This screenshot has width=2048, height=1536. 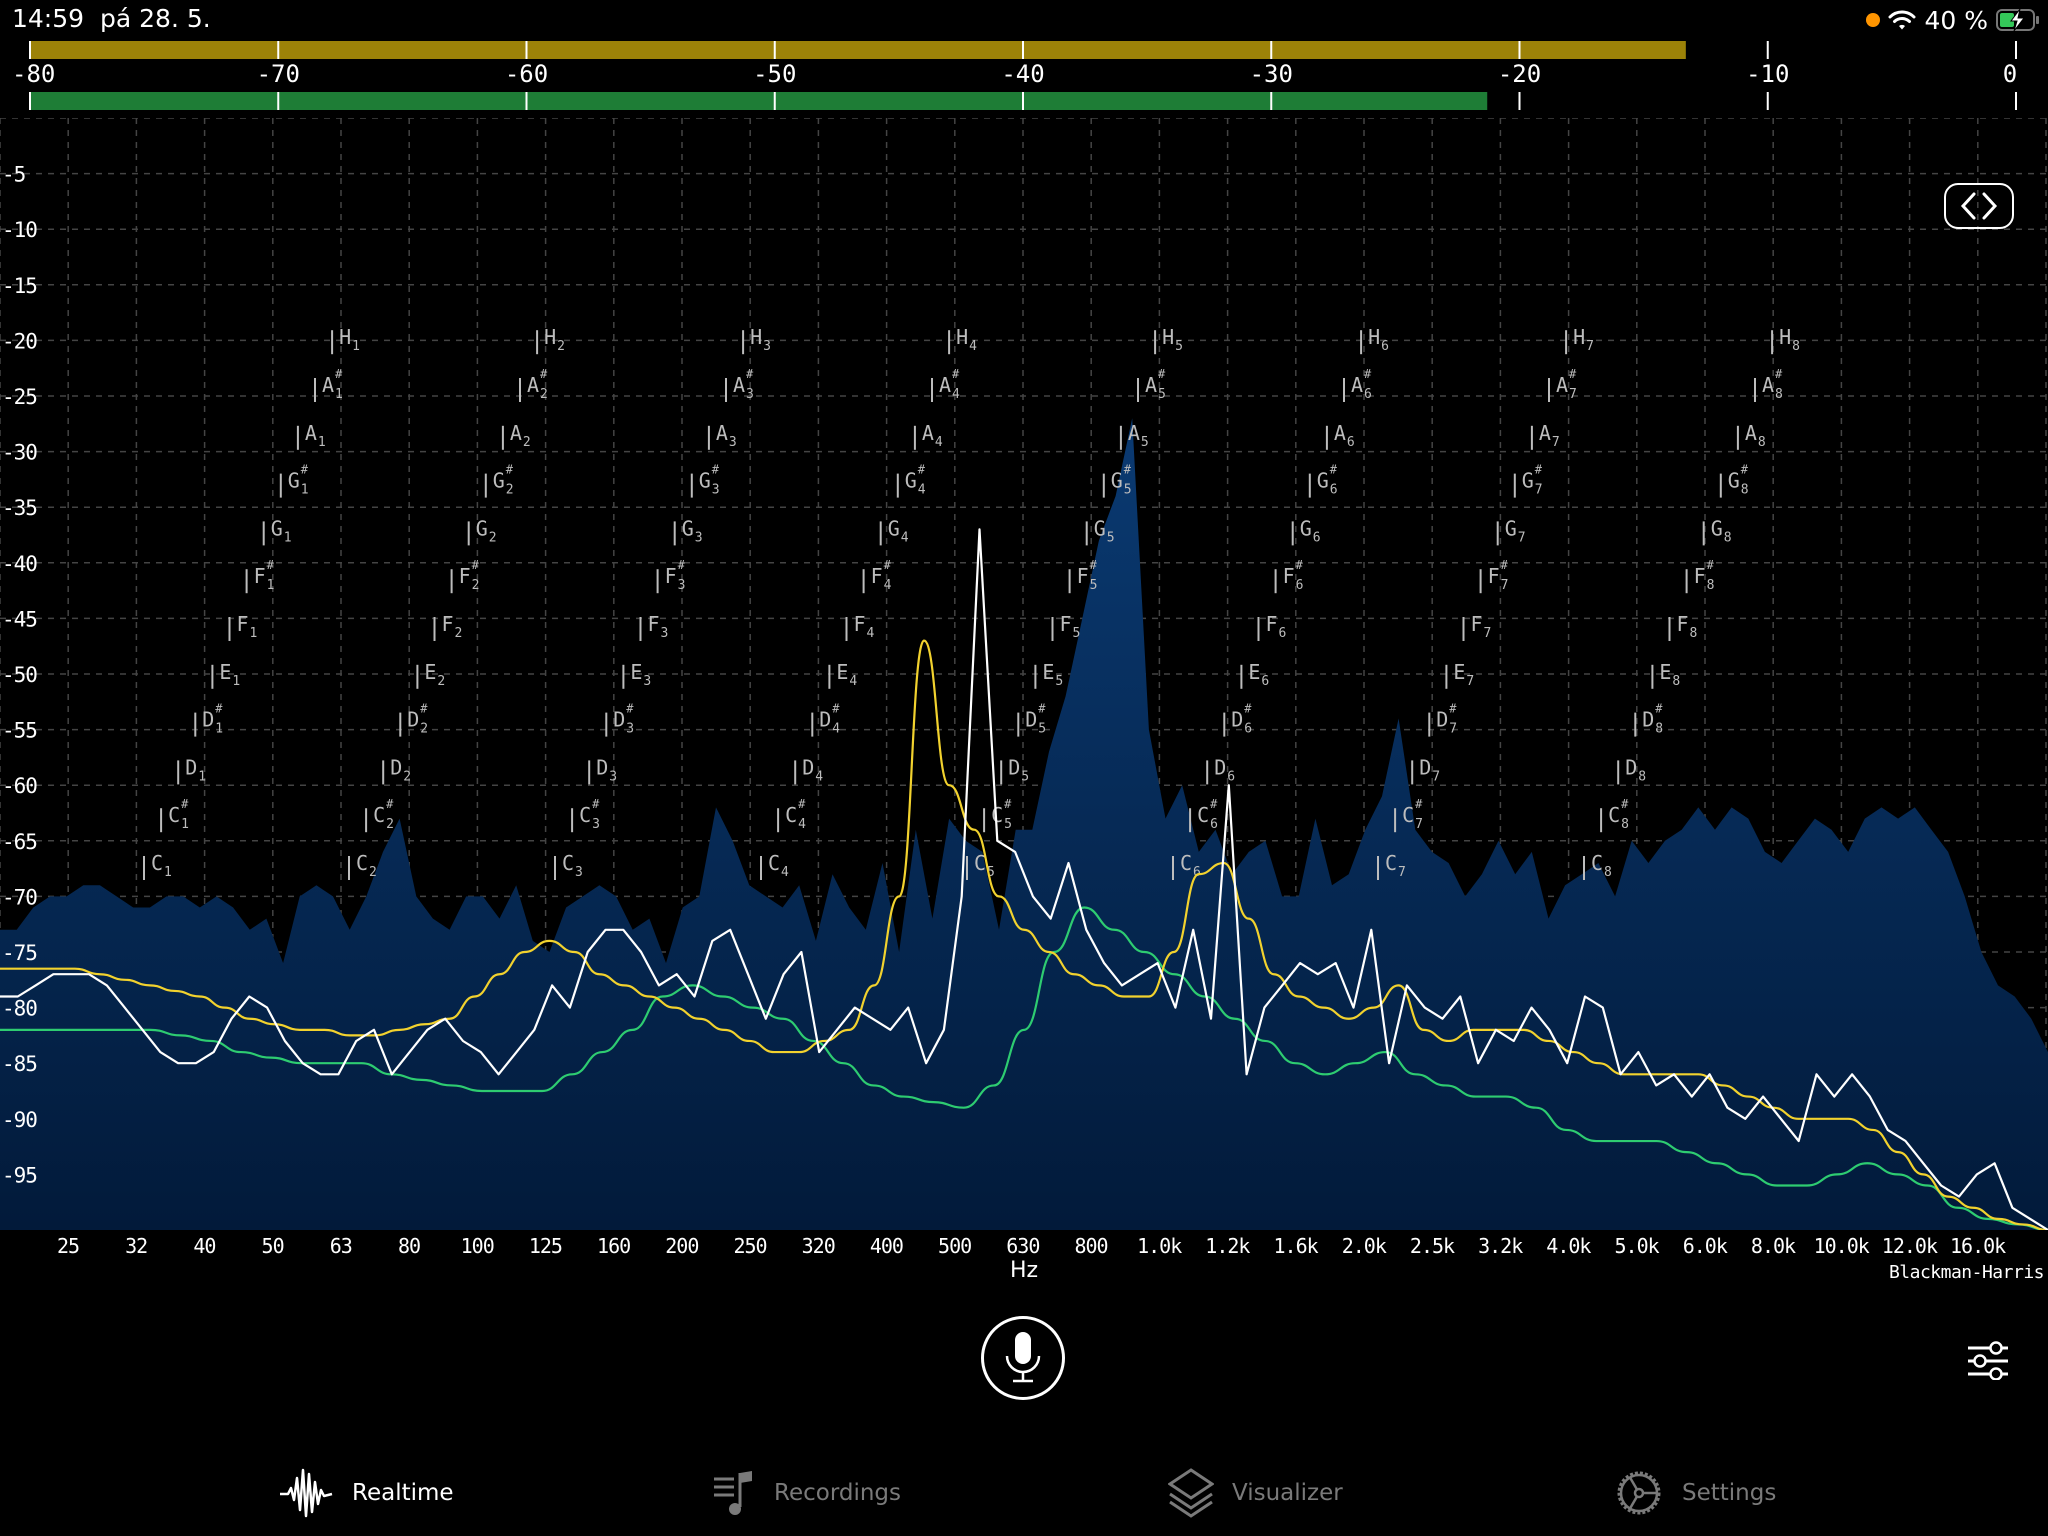 I want to click on frequency-axis-label: 8.0k, so click(x=1773, y=1246).